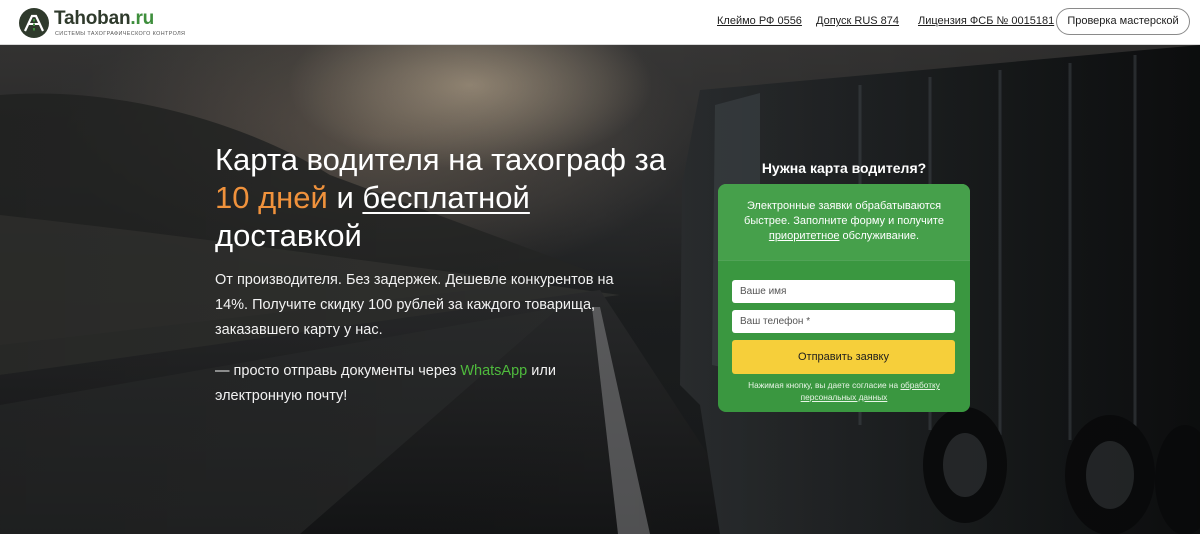  What do you see at coordinates (446, 197) in the screenshot?
I see `headline-underlined: бесплатной` at bounding box center [446, 197].